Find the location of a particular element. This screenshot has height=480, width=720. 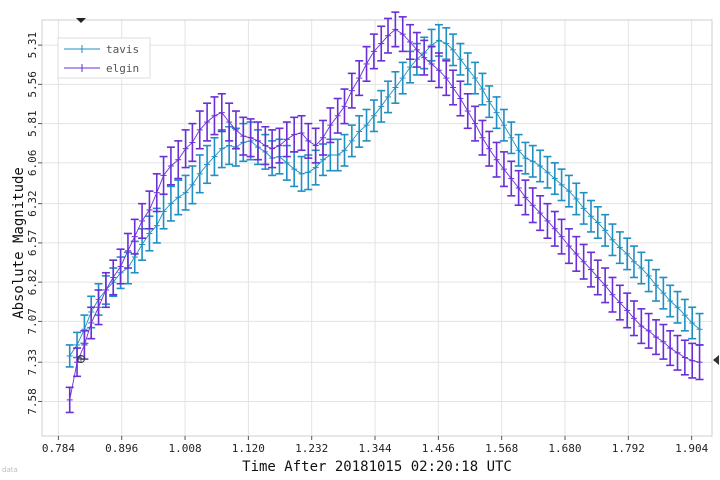

crosshair-icon is located at coordinates (81, 359).